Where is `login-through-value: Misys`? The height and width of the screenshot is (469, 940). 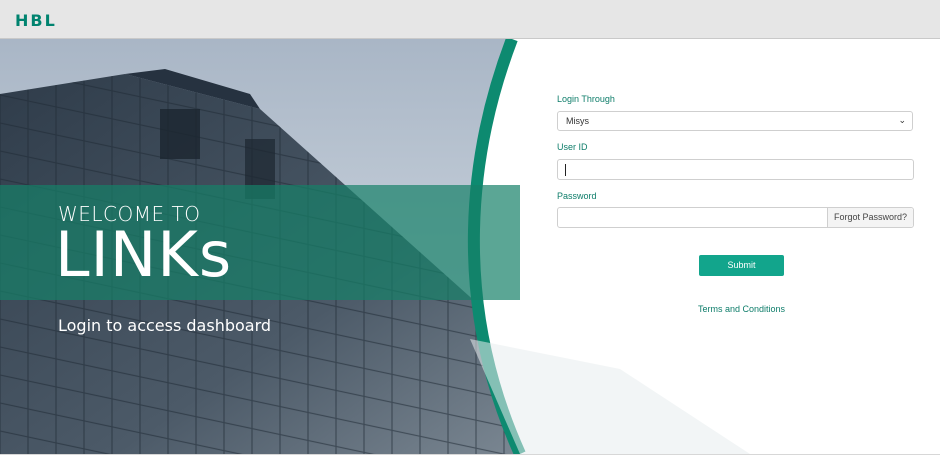
login-through-value: Misys is located at coordinates (577, 121).